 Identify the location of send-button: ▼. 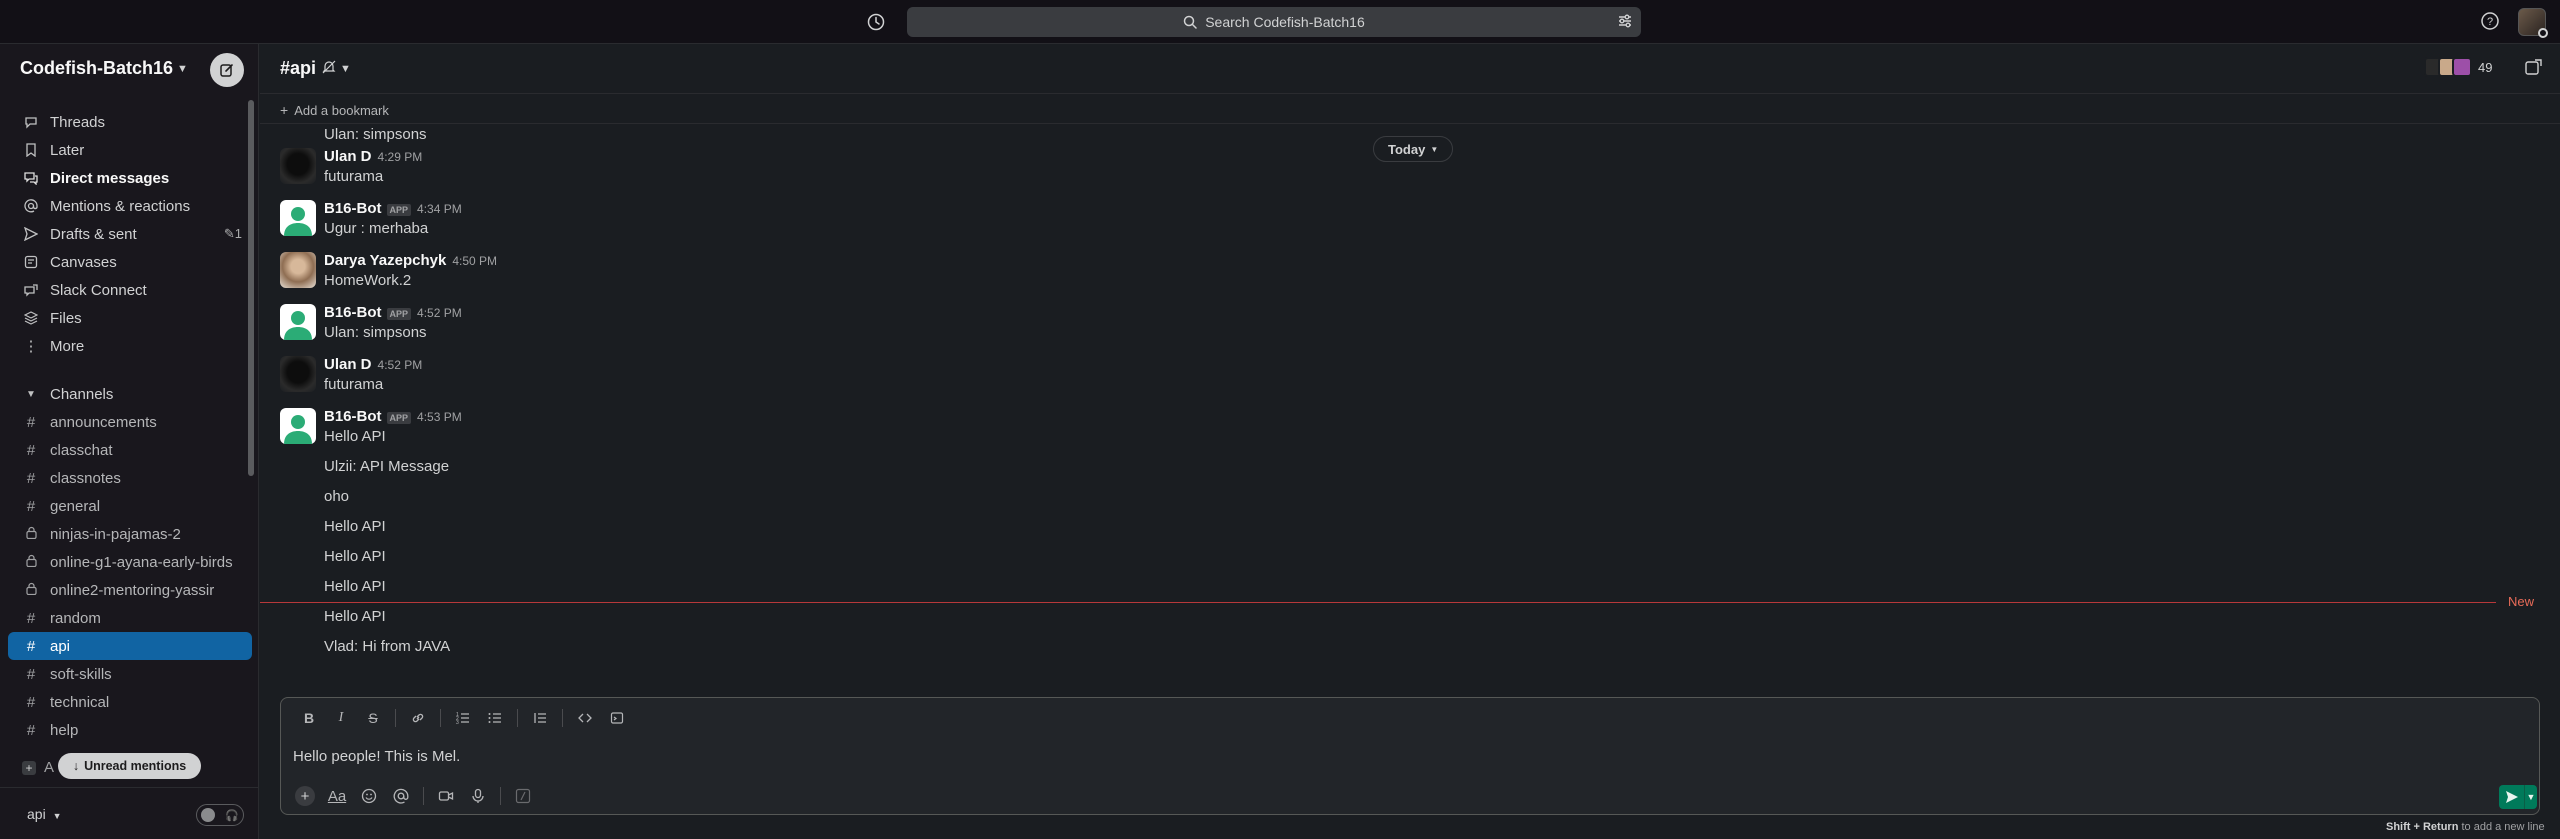
(2518, 797).